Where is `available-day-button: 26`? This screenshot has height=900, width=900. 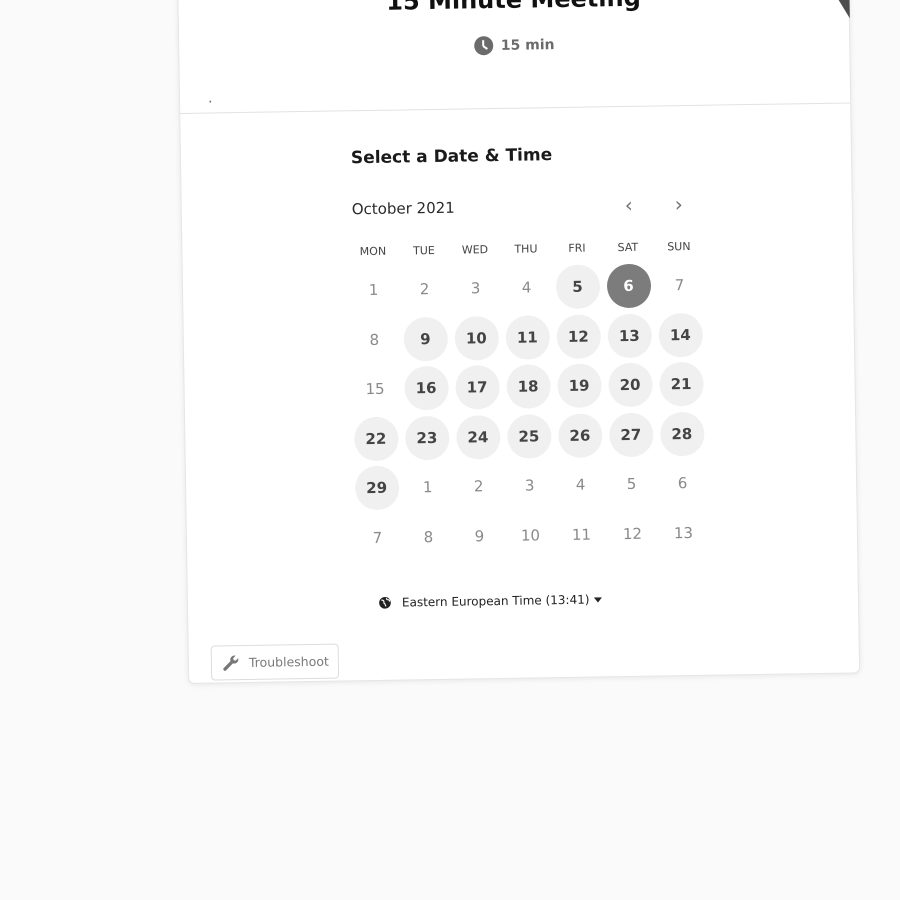
available-day-button: 26 is located at coordinates (580, 435).